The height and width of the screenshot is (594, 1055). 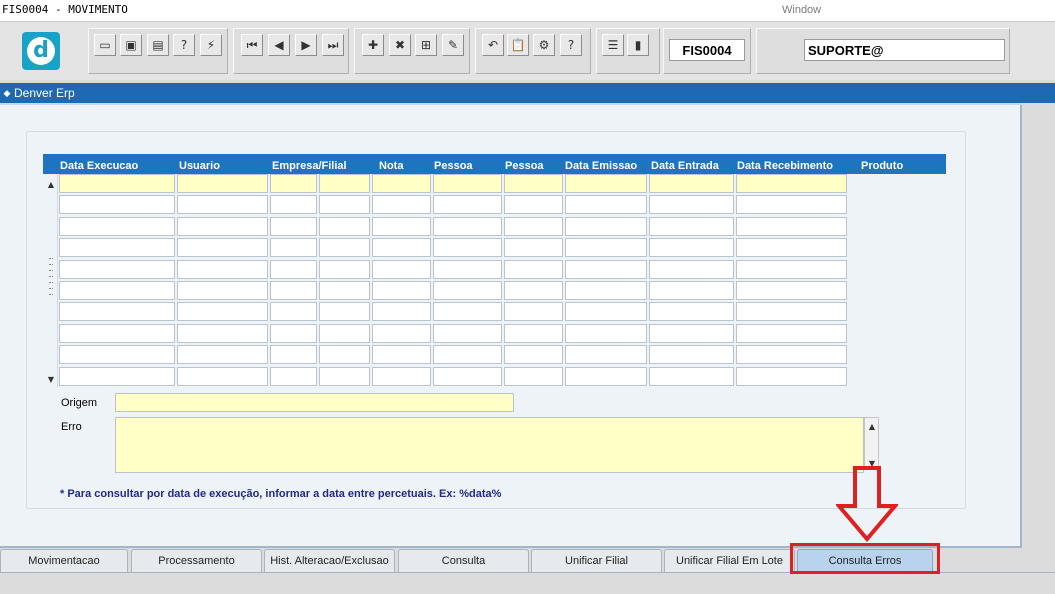 I want to click on print-icon: ▤, so click(x=158, y=45).